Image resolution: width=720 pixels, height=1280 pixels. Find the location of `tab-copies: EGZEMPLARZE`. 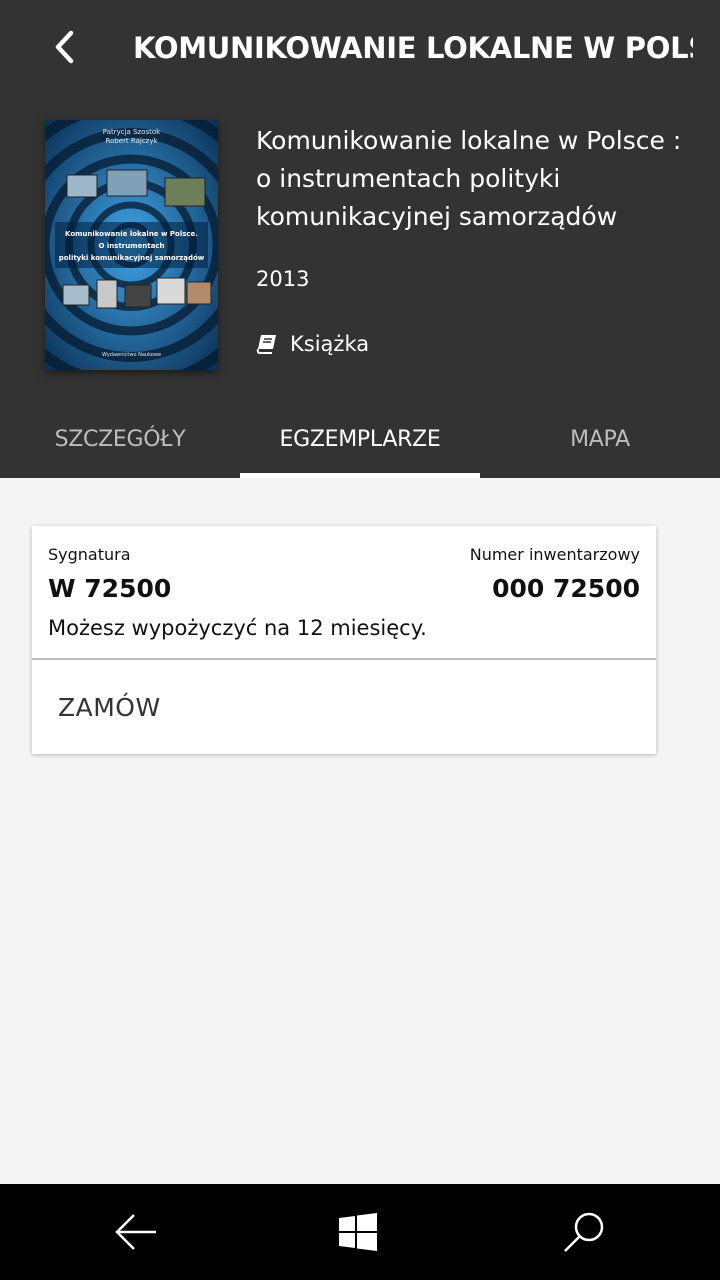

tab-copies: EGZEMPLARZE is located at coordinates (360, 439).